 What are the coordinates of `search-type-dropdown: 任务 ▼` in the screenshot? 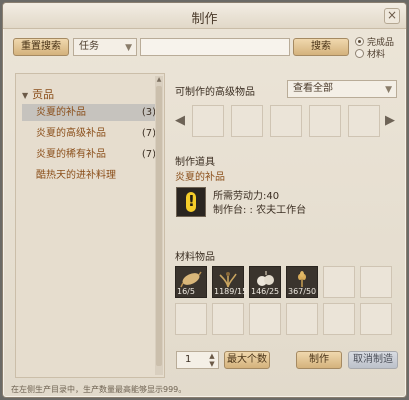 It's located at (105, 47).